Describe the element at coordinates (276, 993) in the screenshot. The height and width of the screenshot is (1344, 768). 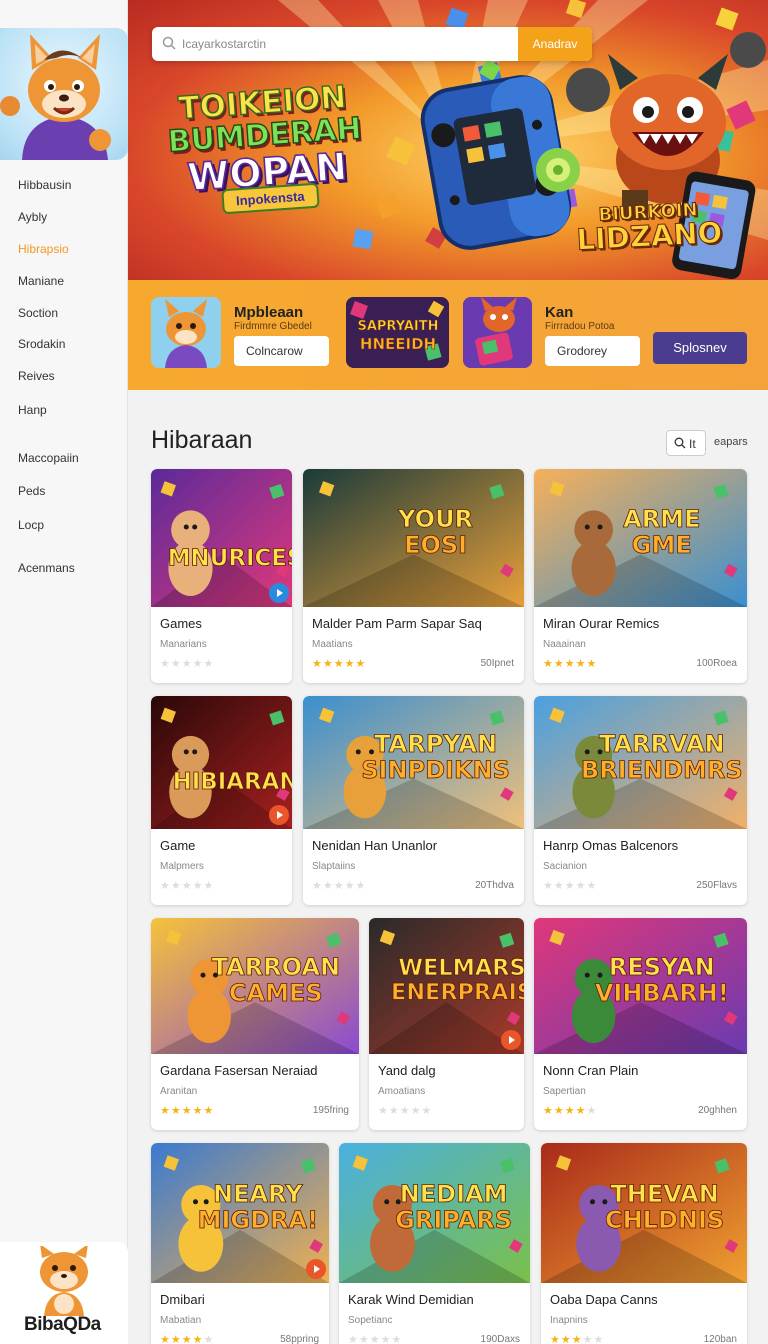
I see `game-card-art-text: CAMES` at that location.